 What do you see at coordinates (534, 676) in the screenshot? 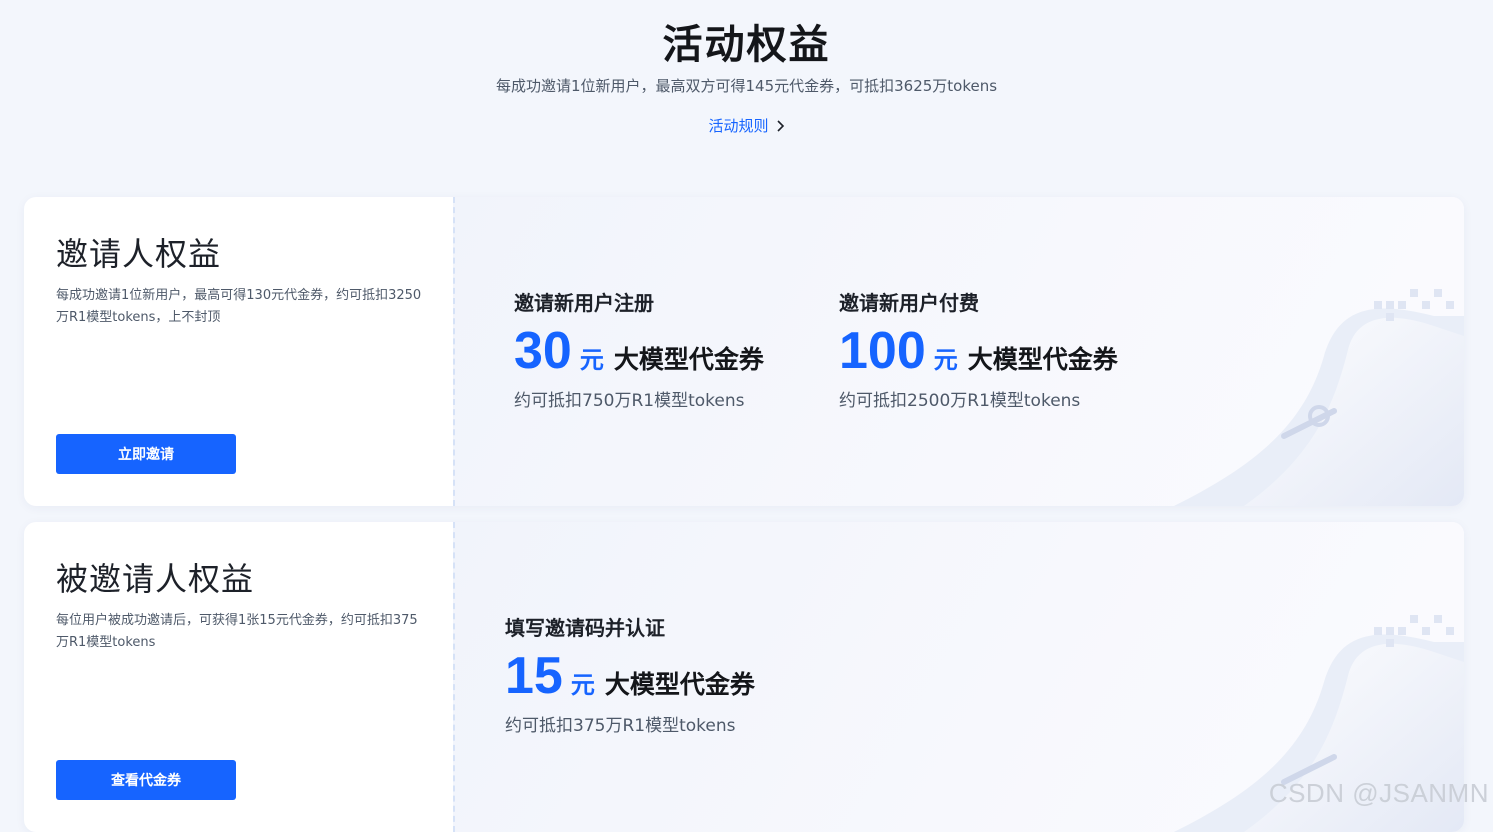
I see `benefit-amount: 15` at bounding box center [534, 676].